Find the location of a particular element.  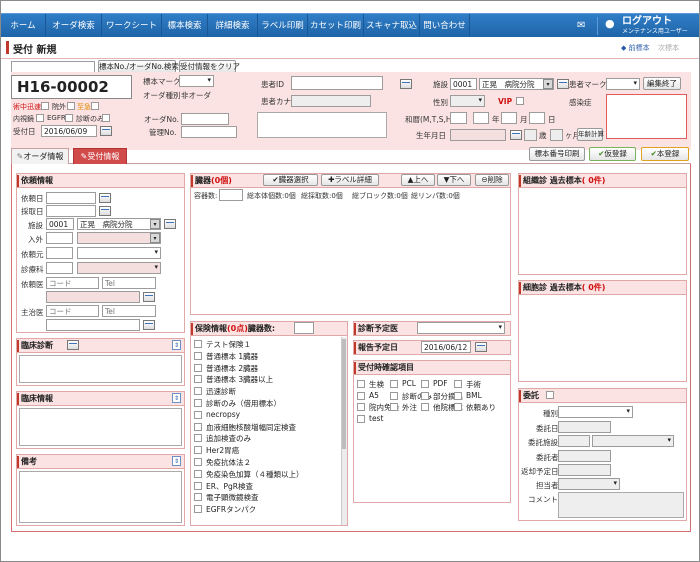

prev-specimen-link: ◆ 前標本 is located at coordinates (635, 48).